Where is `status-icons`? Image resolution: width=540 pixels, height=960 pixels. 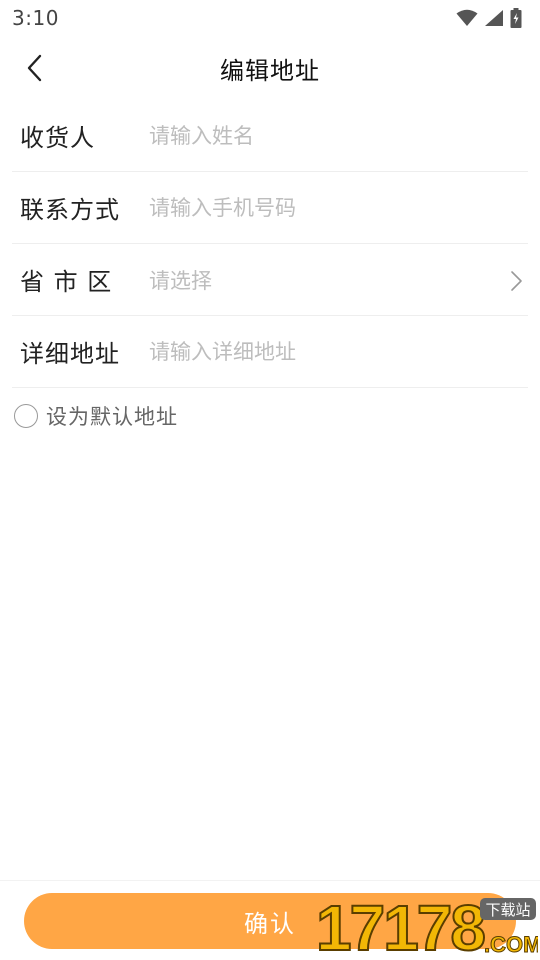 status-icons is located at coordinates (489, 18).